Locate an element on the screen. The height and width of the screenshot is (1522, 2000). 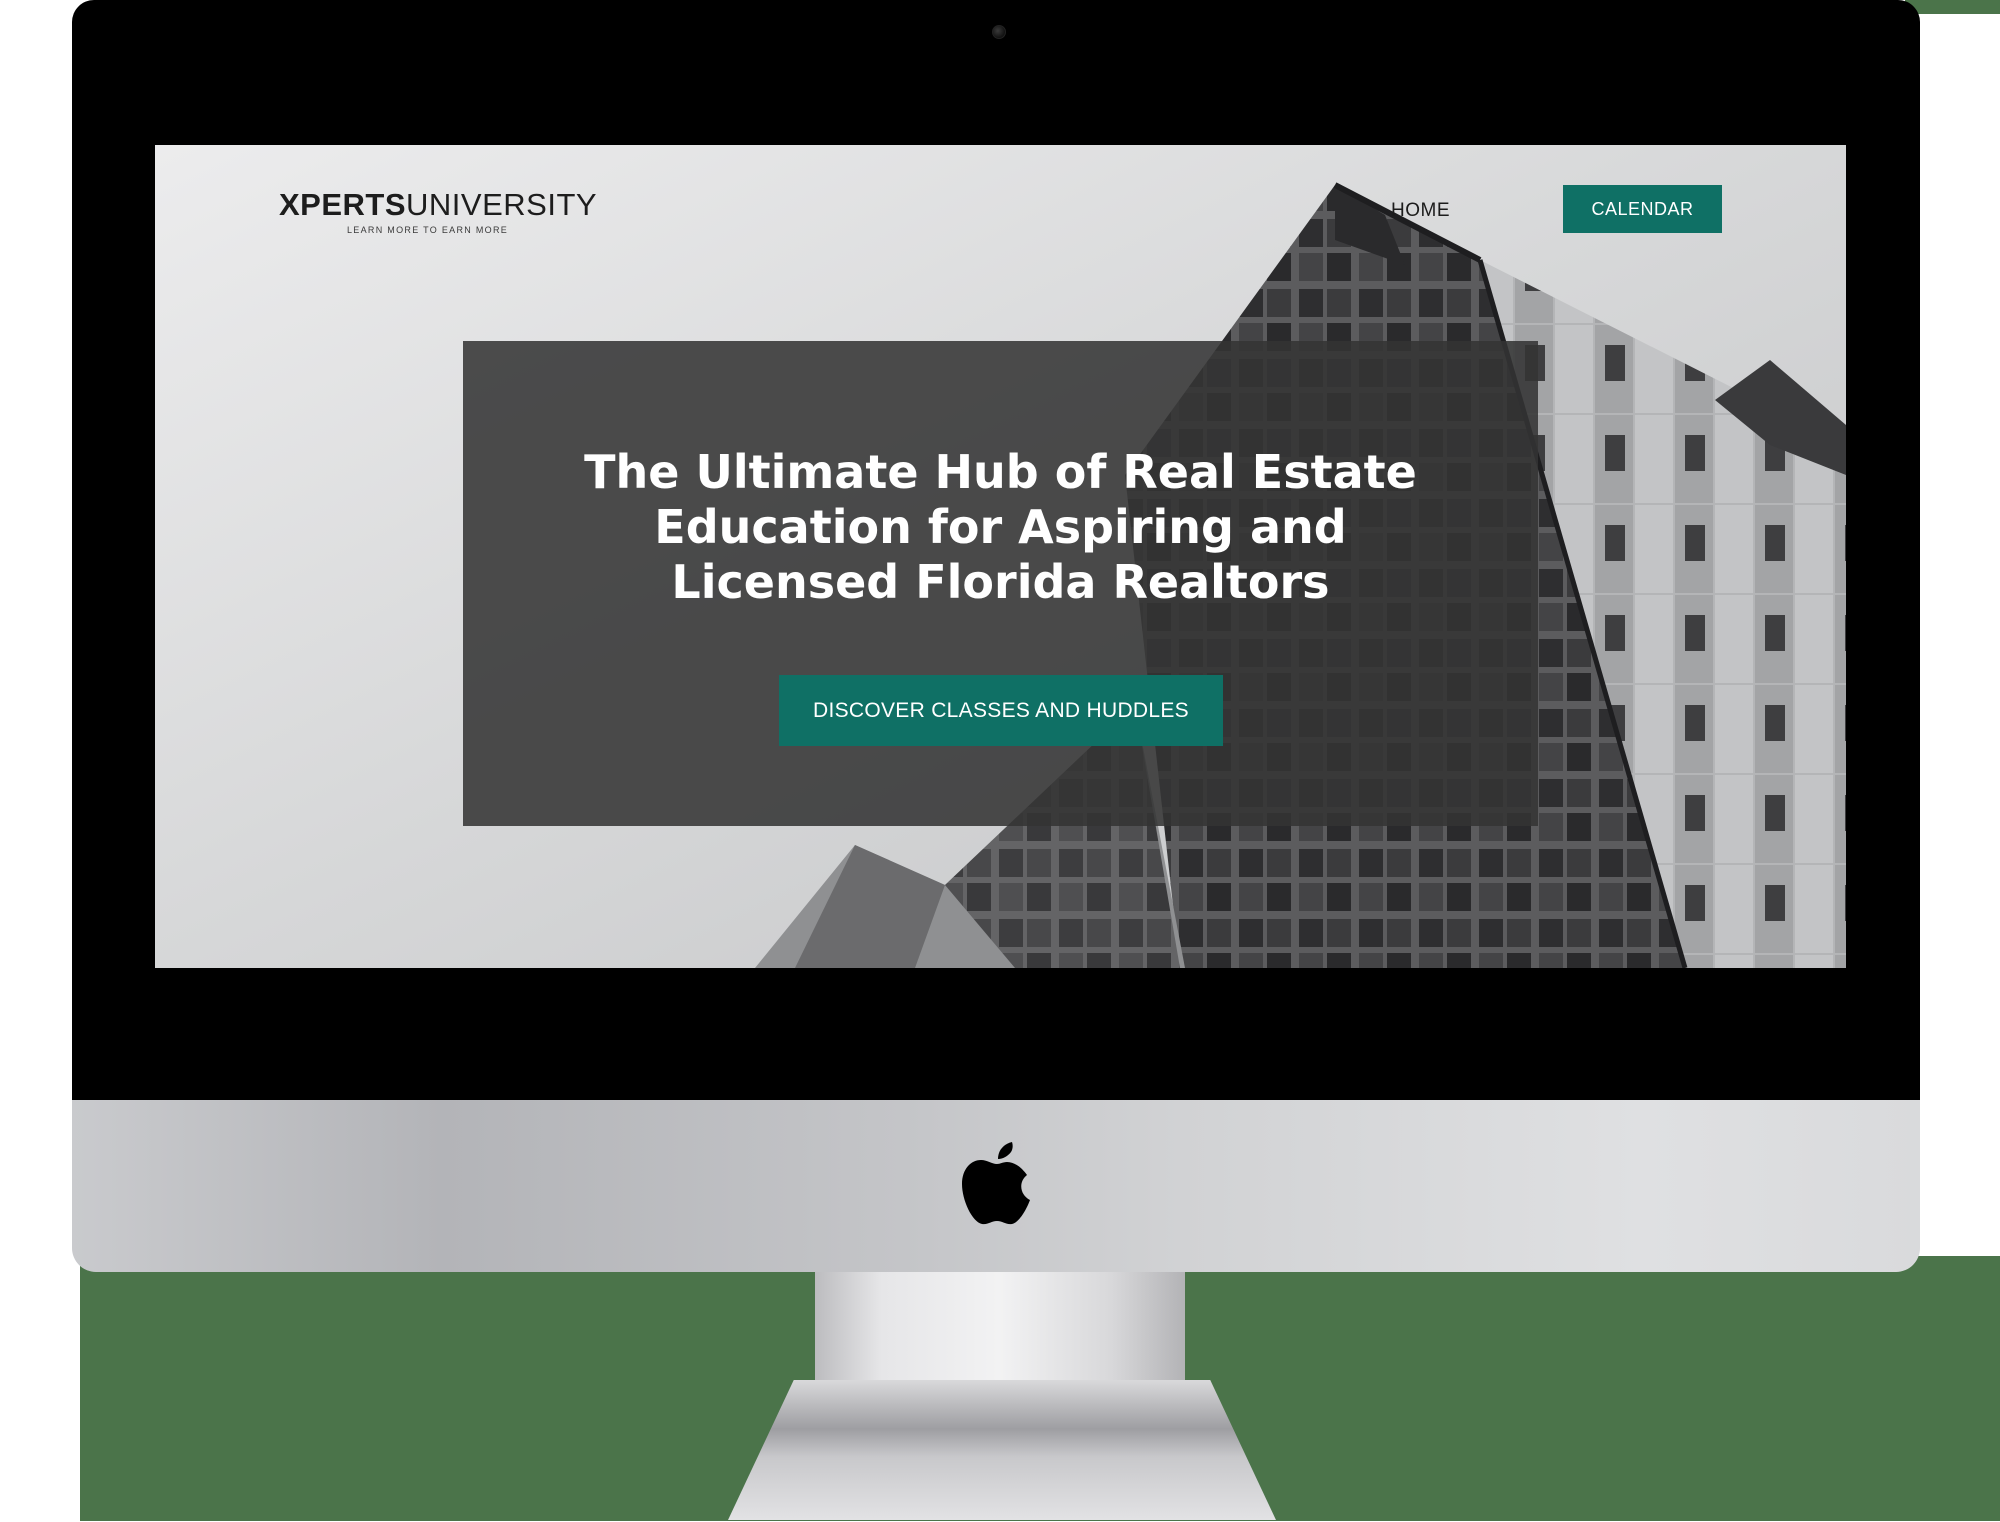
discover-classes-button: DISCOVER CLASSES AND HUDDLES is located at coordinates (1001, 710).